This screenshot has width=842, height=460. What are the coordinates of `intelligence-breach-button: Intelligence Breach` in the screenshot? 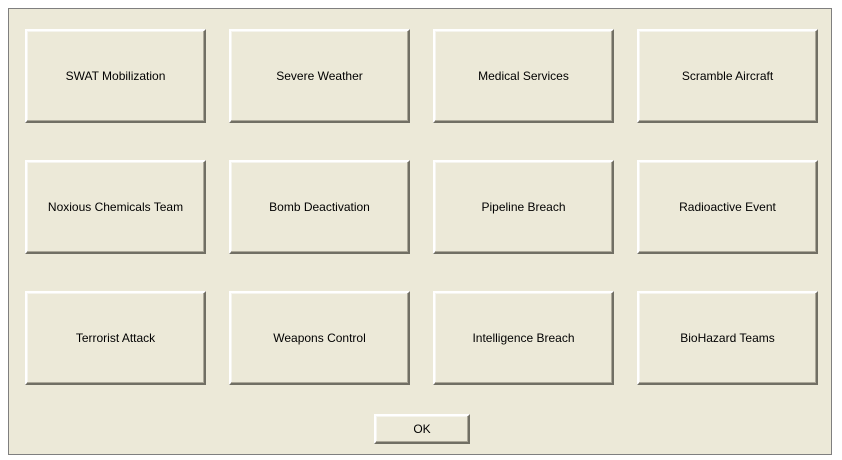 It's located at (523, 338).